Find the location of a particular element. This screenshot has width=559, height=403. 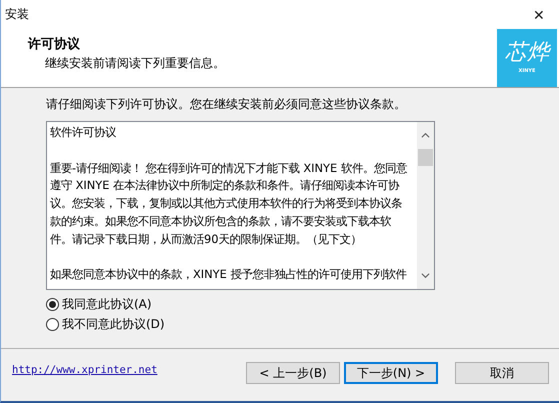

radio-option: 我不同意此协议(D) is located at coordinates (105, 324).